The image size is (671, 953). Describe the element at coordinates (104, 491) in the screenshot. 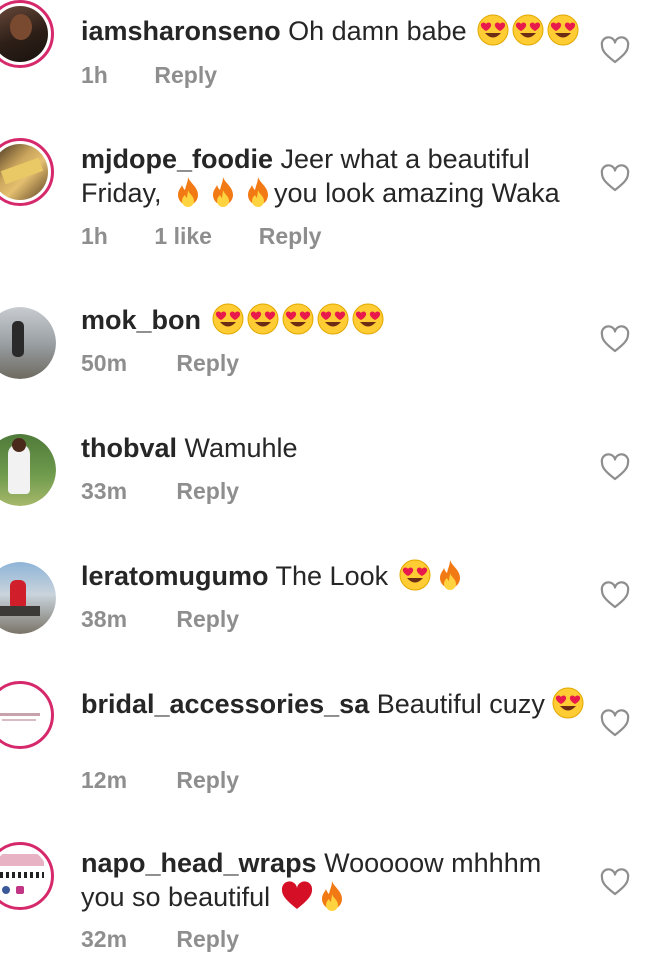

I see `comment-time: 33m` at that location.